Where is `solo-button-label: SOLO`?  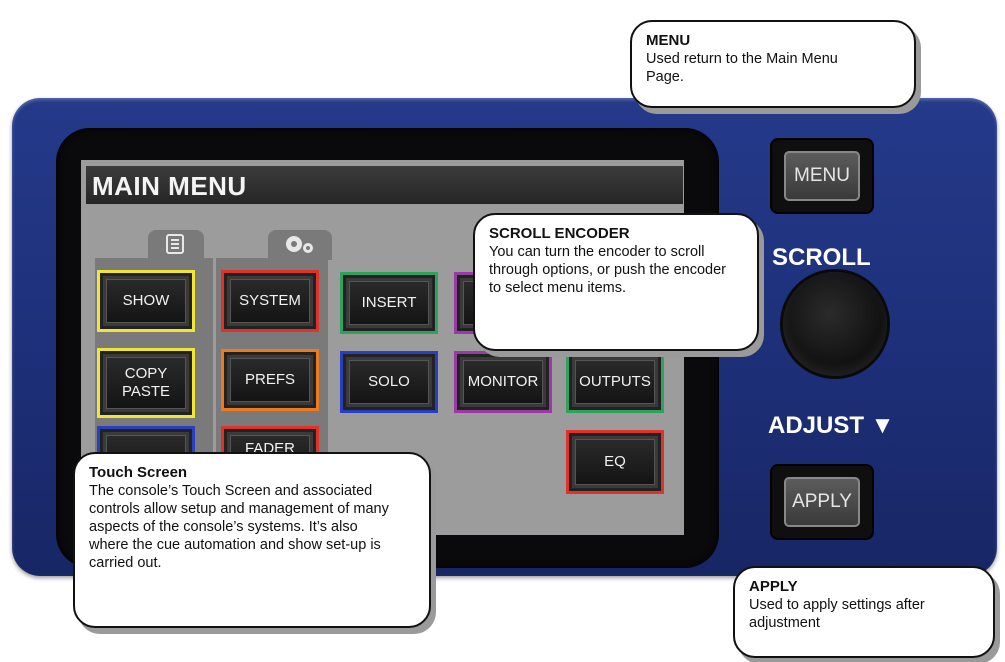
solo-button-label: SOLO is located at coordinates (389, 382).